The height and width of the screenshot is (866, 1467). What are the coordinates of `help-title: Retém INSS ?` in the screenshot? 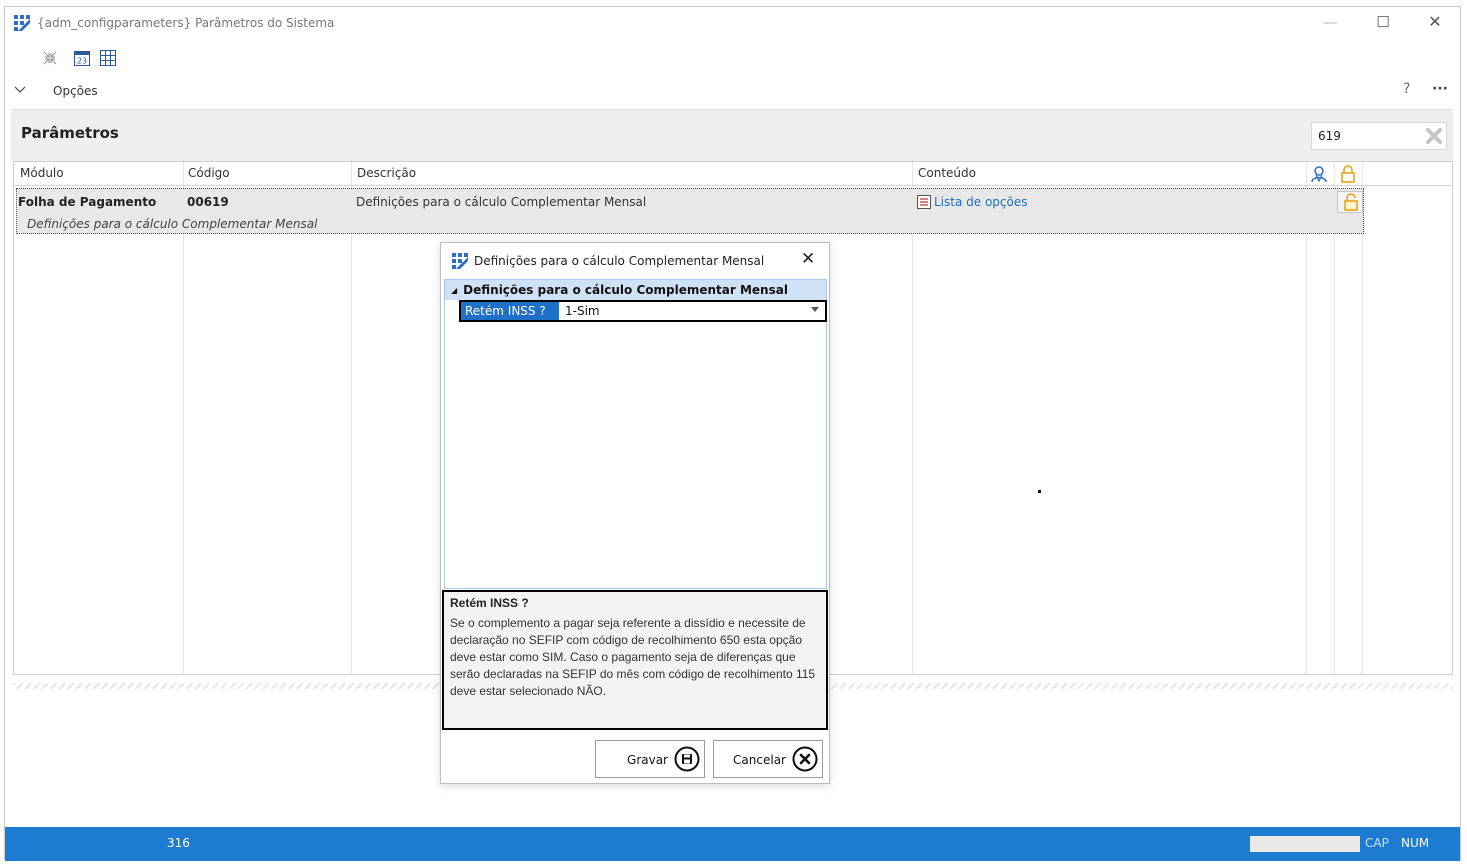 It's located at (489, 603).